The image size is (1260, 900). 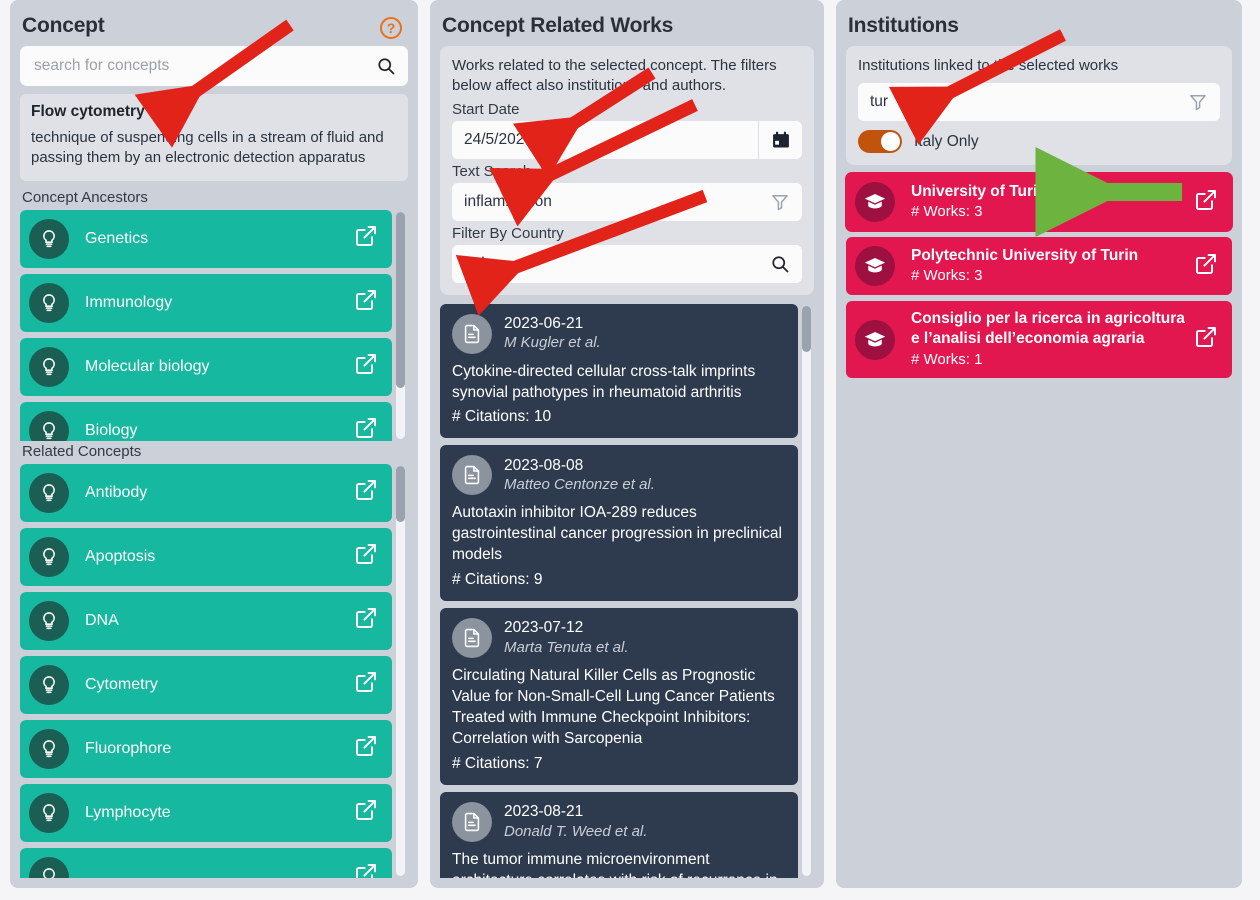 What do you see at coordinates (391, 28) in the screenshot?
I see `question-circle-icon: ?` at bounding box center [391, 28].